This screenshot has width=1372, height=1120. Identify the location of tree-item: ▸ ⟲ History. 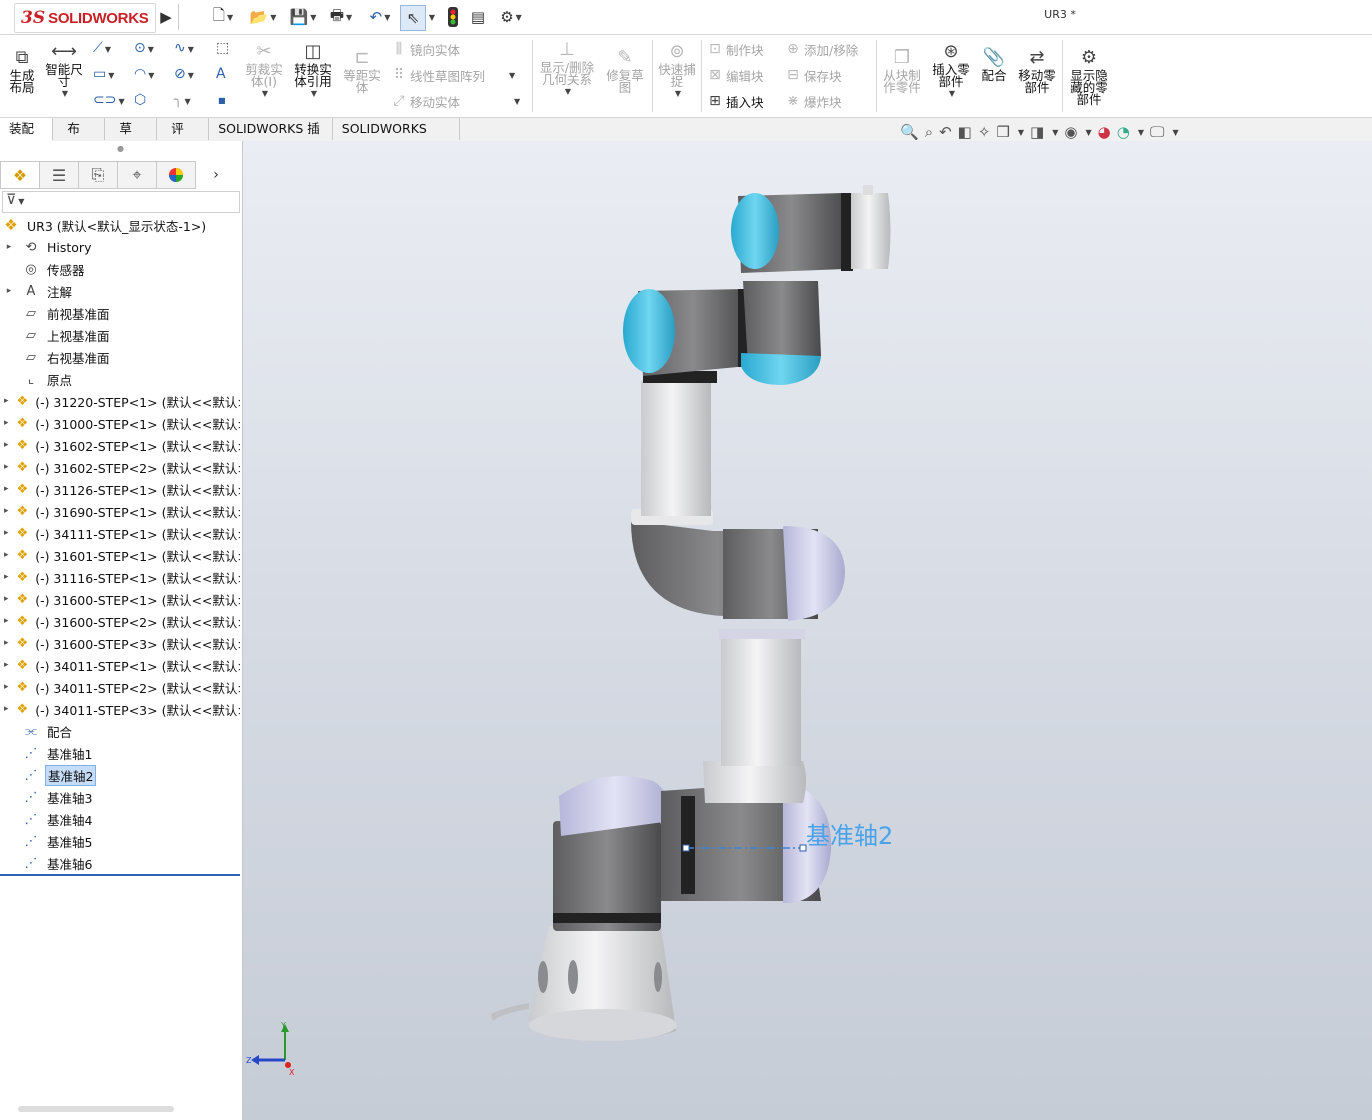
(120, 247).